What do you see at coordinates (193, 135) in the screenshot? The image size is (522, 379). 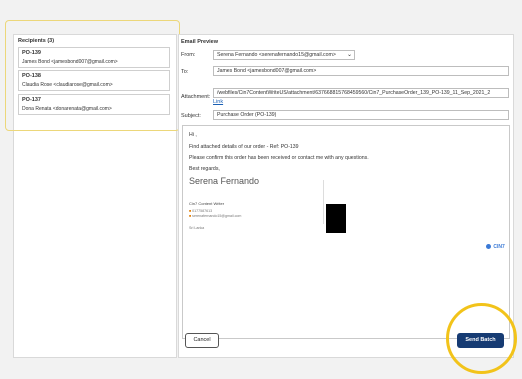 I see `body-greeting: Hi ,` at bounding box center [193, 135].